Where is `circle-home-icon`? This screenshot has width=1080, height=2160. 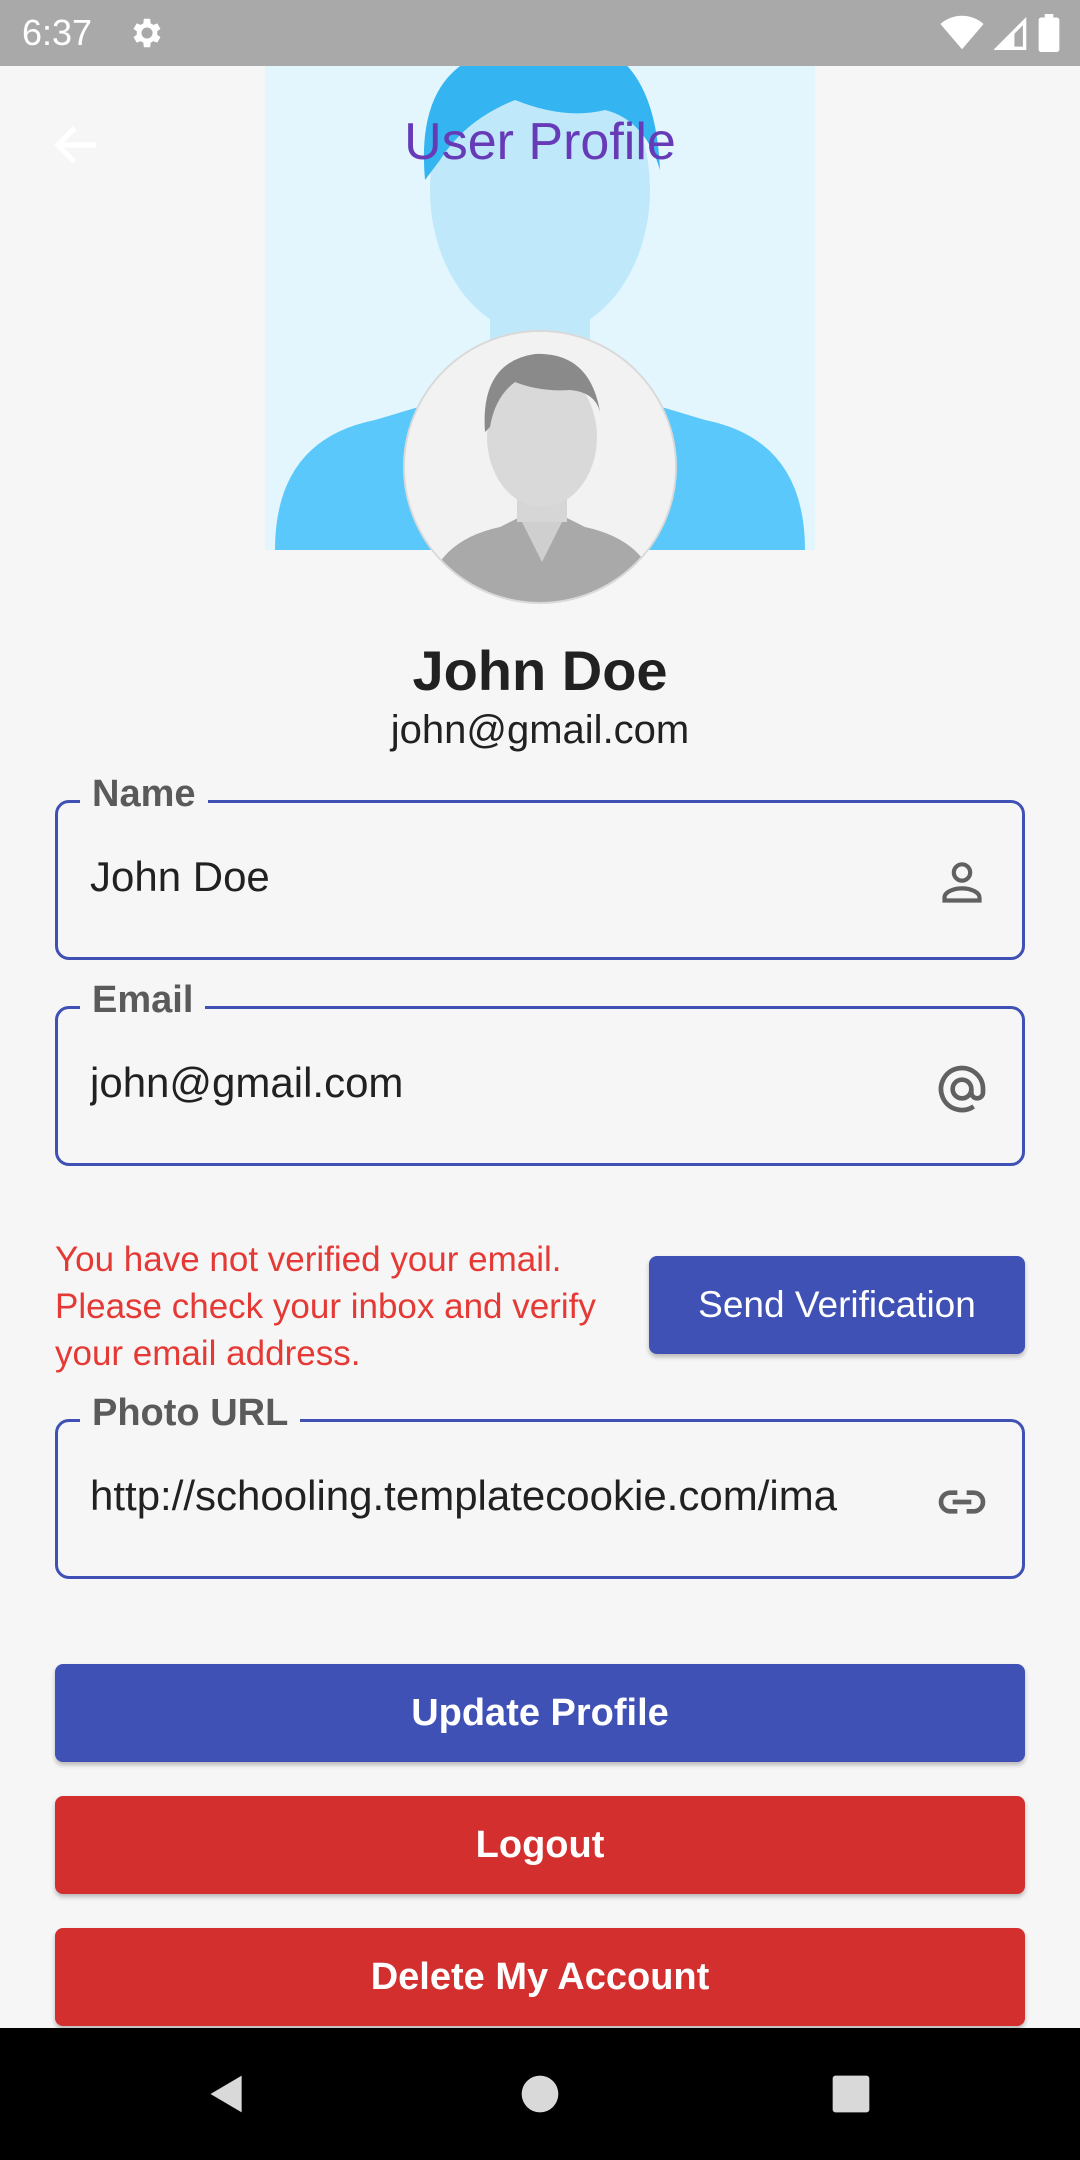
circle-home-icon is located at coordinates (540, 2094).